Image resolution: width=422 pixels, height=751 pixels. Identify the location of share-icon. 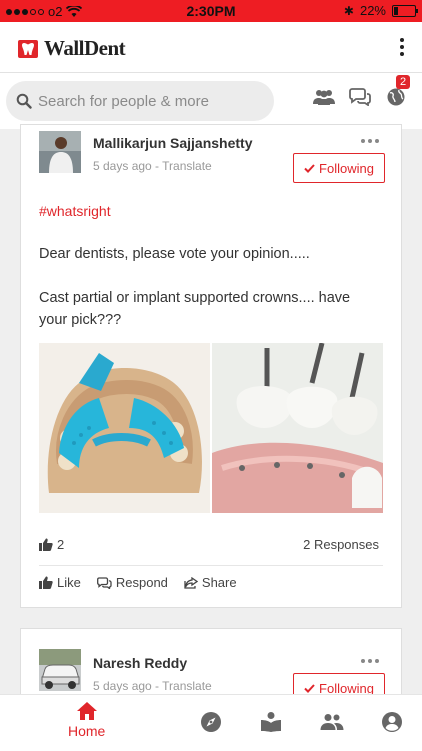
(191, 582).